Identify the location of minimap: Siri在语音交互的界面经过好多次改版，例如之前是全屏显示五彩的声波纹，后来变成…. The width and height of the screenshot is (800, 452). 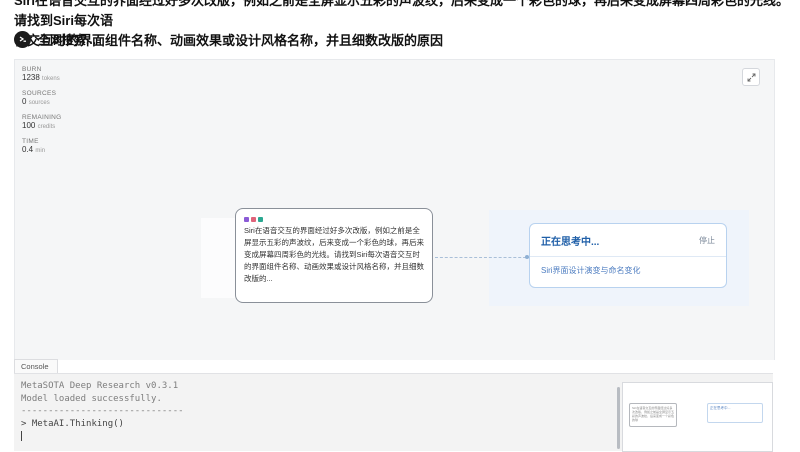
(695, 417).